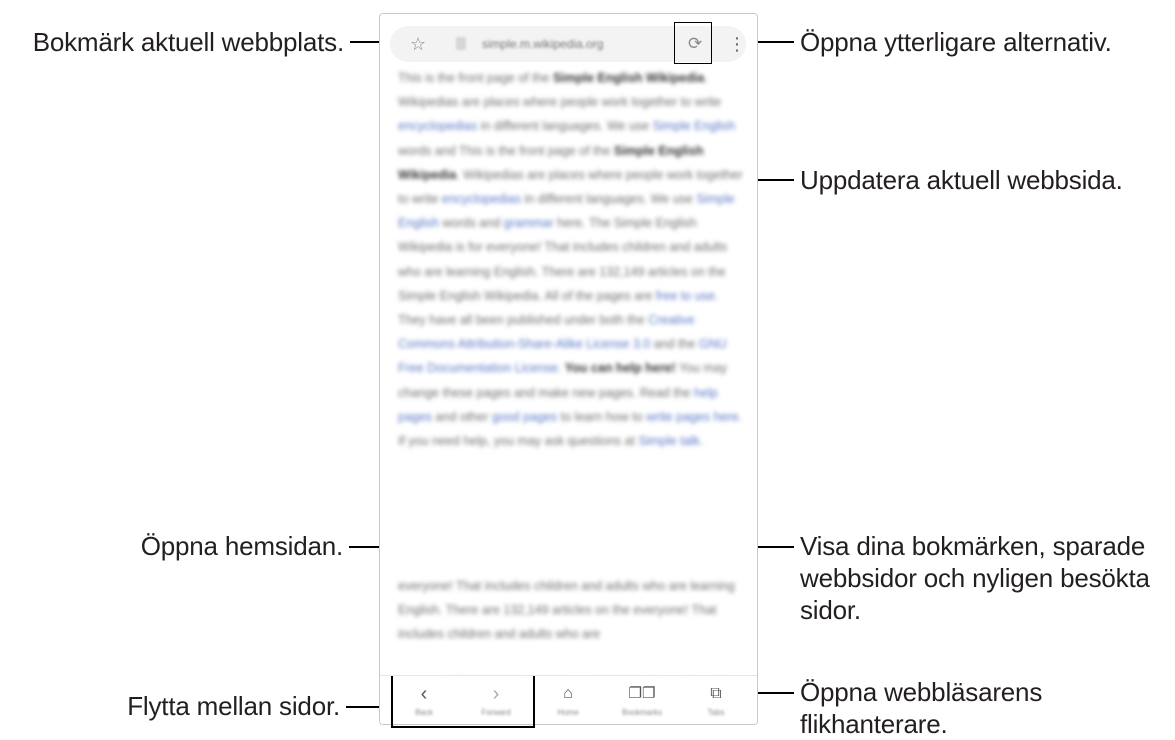 This screenshot has height=740, width=1175. I want to click on home-label: Home, so click(568, 712).